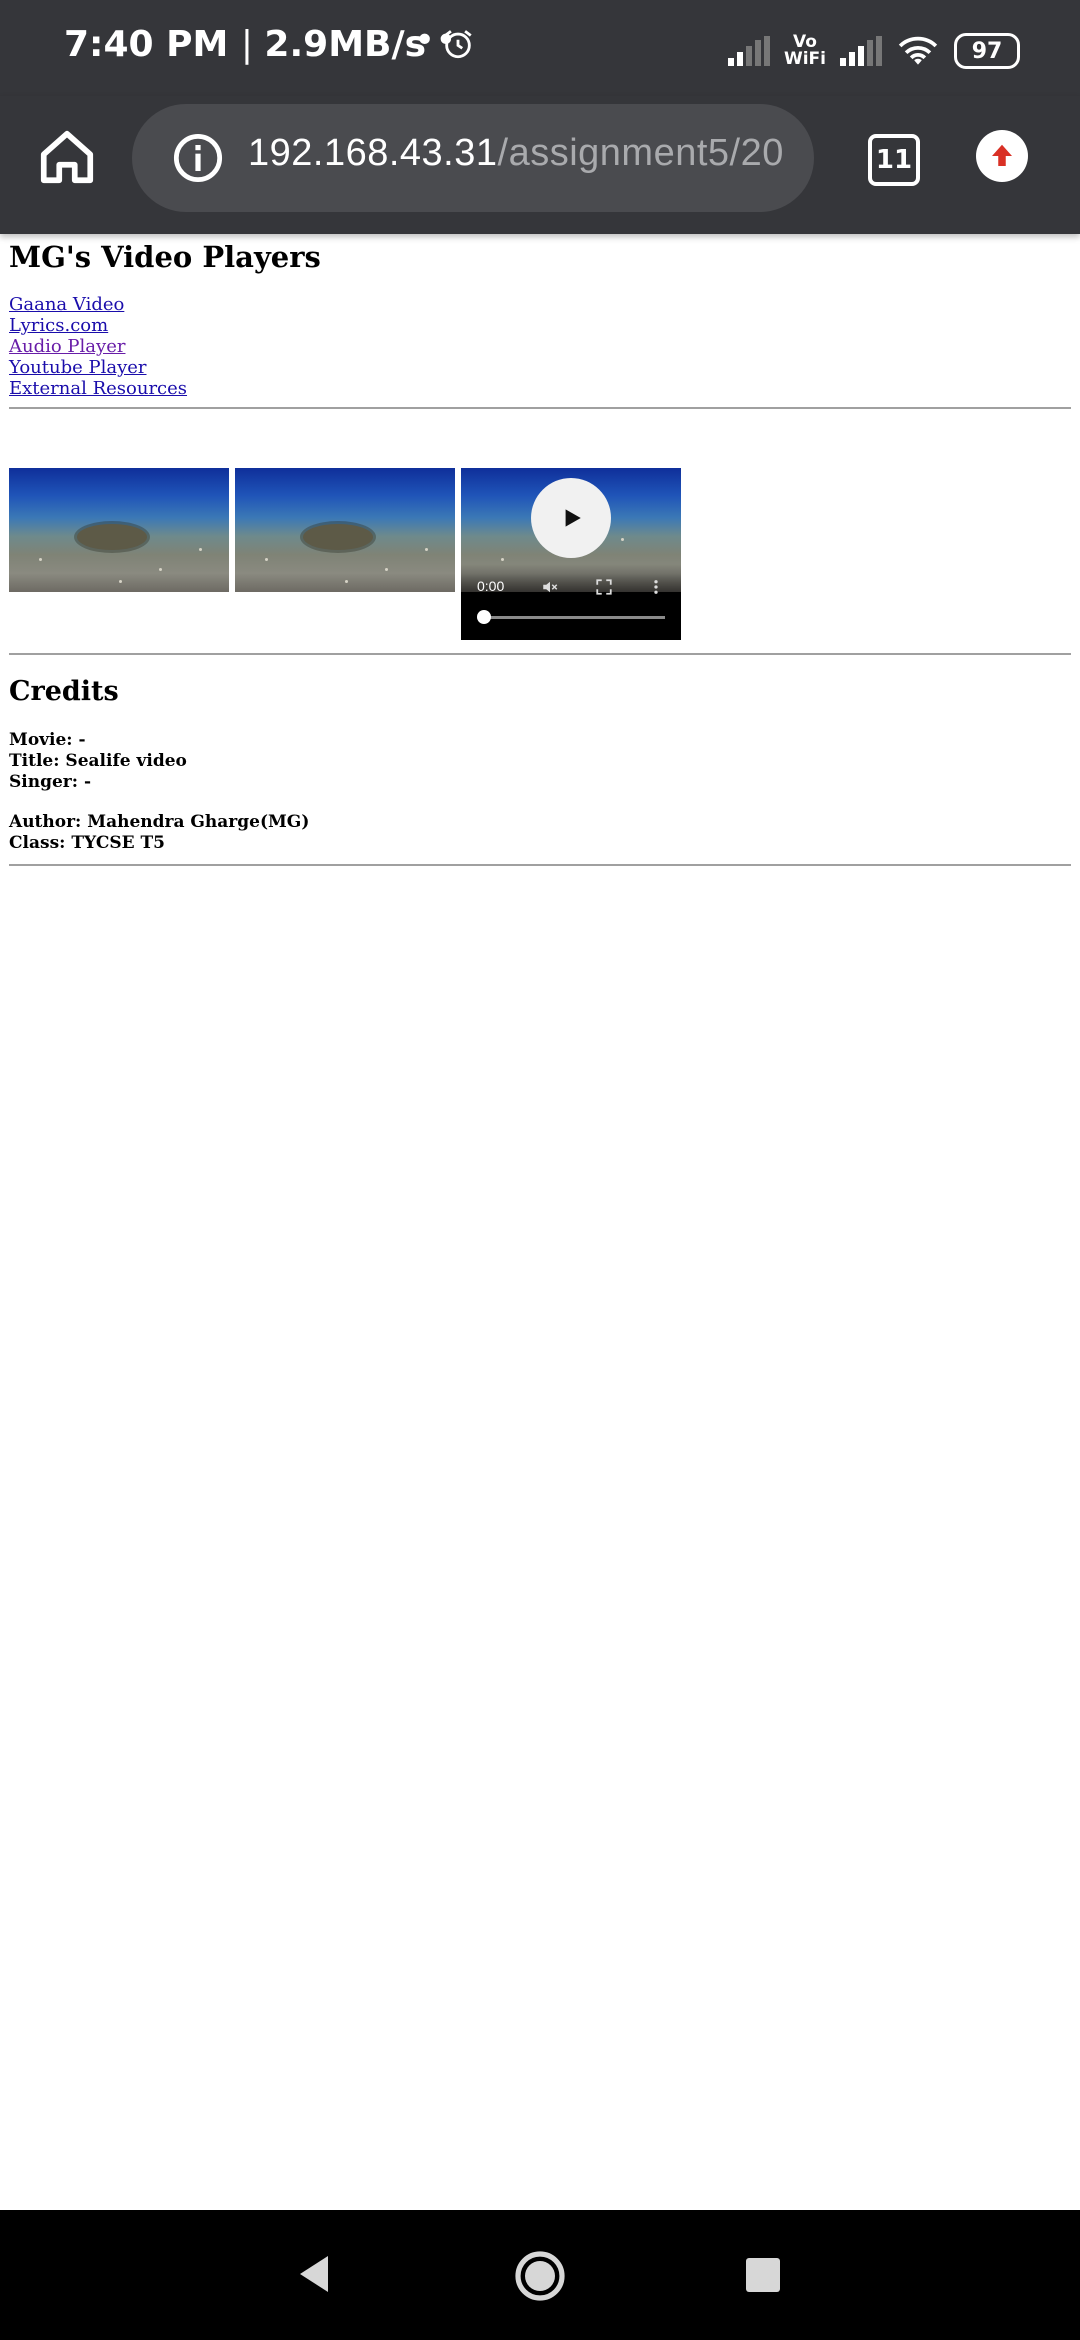 The height and width of the screenshot is (2340, 1080). I want to click on play-icon, so click(573, 518).